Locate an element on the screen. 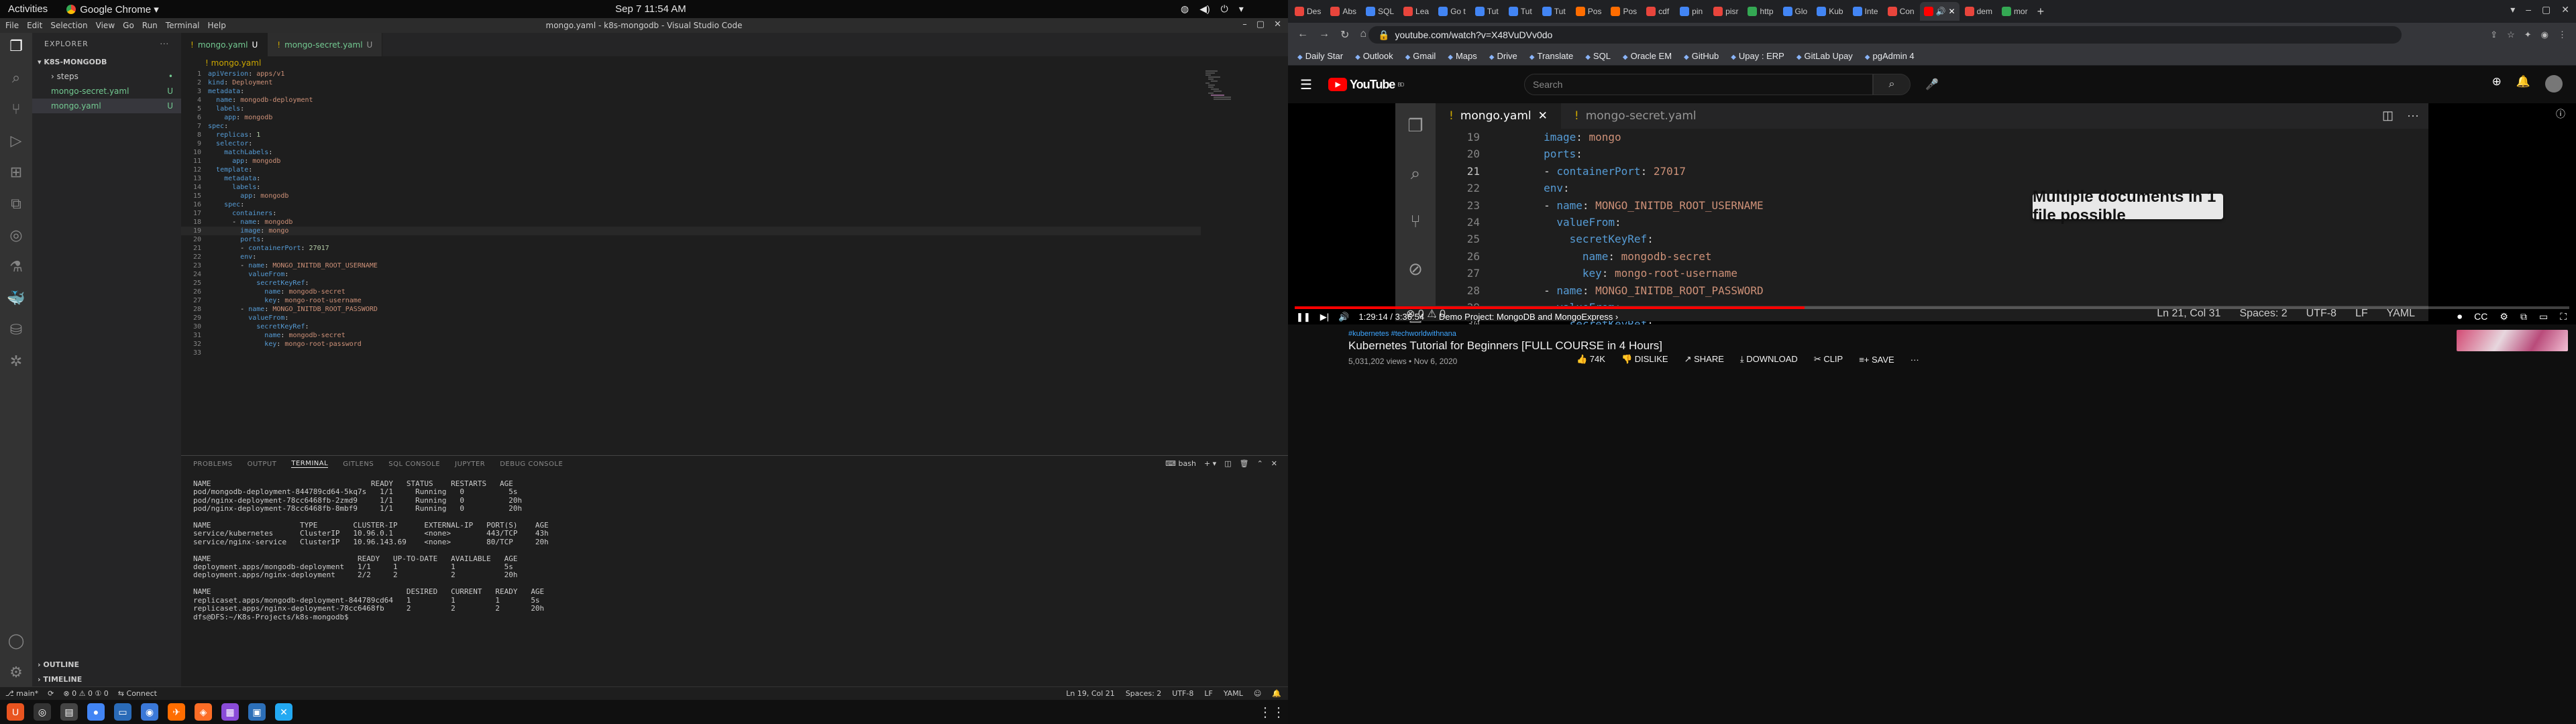 The width and height of the screenshot is (2576, 724). database-icon: ⛁ is located at coordinates (16, 330).